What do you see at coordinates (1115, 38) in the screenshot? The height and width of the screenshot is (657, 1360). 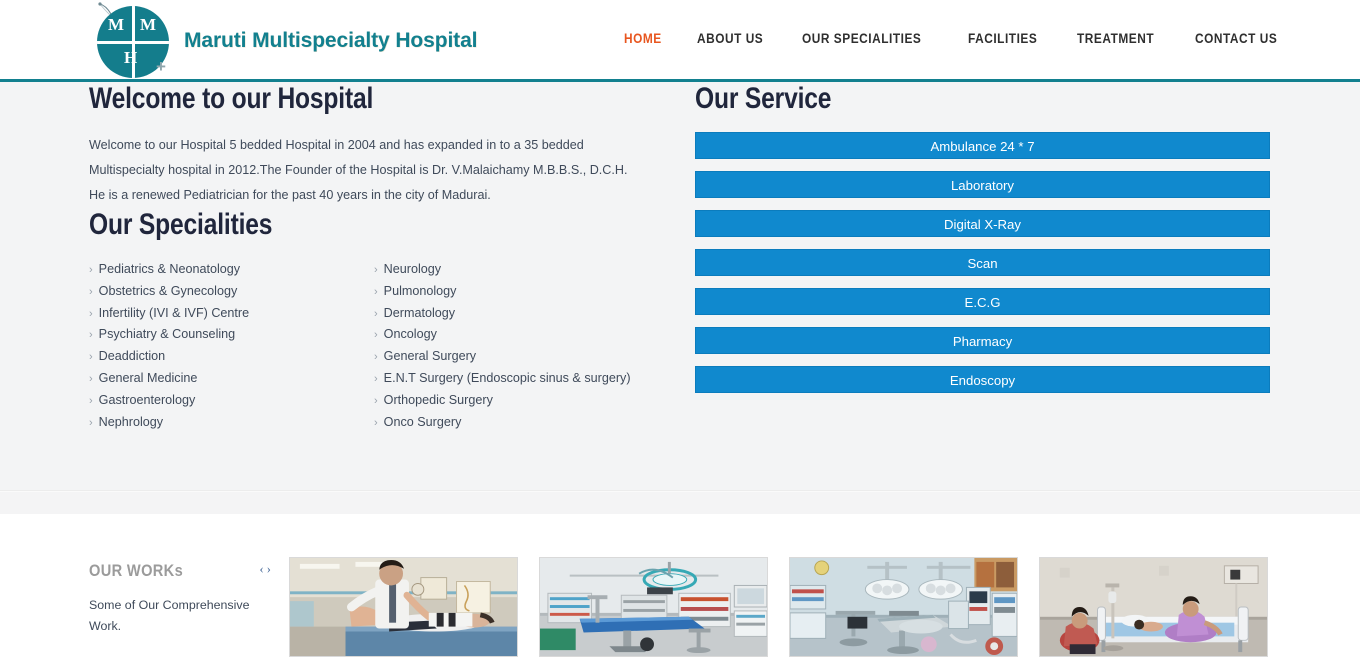 I see `nav-item-treatment: TREATMENT` at bounding box center [1115, 38].